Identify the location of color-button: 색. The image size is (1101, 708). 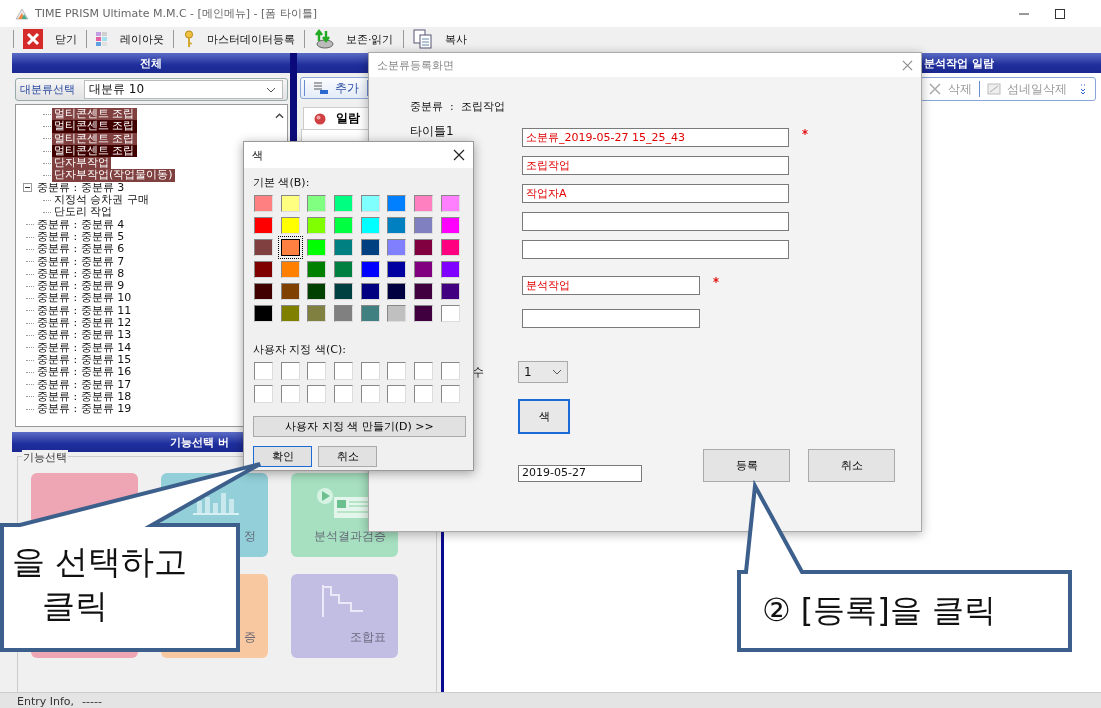
(544, 416).